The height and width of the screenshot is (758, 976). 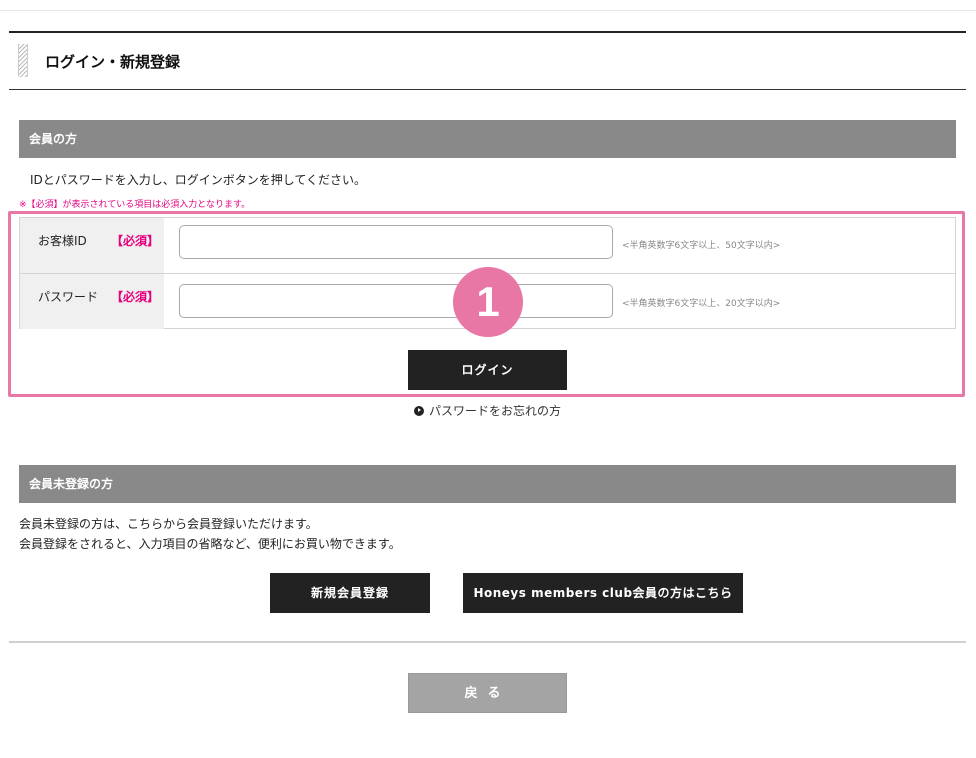 What do you see at coordinates (113, 62) in the screenshot?
I see `page-title: ログイン・新規登録` at bounding box center [113, 62].